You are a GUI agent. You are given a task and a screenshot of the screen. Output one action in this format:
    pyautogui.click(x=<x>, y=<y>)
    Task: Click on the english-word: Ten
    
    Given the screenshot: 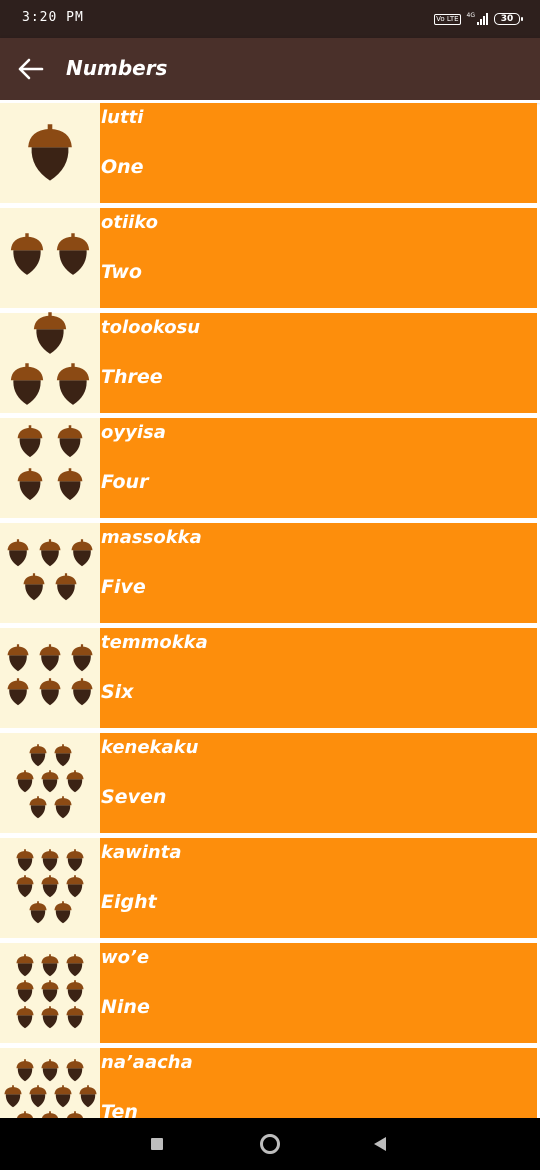 What is the action you would take?
    pyautogui.click(x=119, y=1109)
    